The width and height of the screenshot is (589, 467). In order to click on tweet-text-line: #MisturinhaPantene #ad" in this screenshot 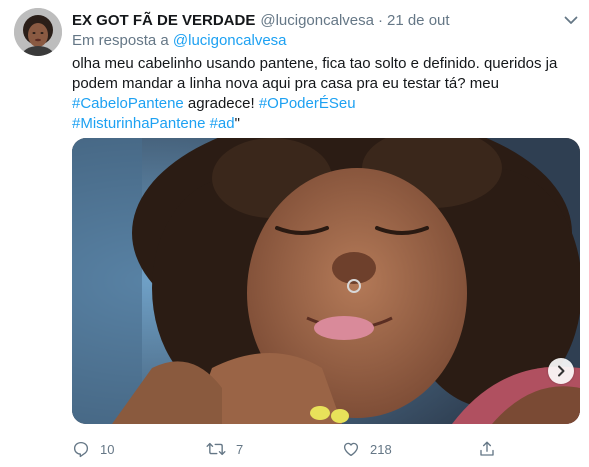, I will do `click(325, 124)`.